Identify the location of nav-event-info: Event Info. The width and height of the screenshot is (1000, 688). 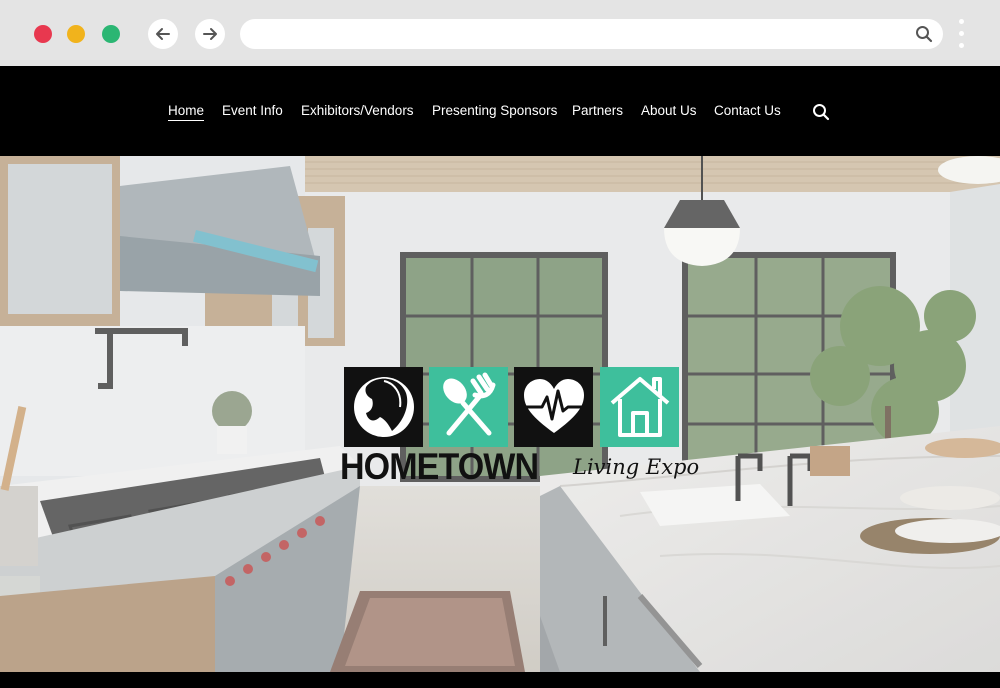
(252, 110).